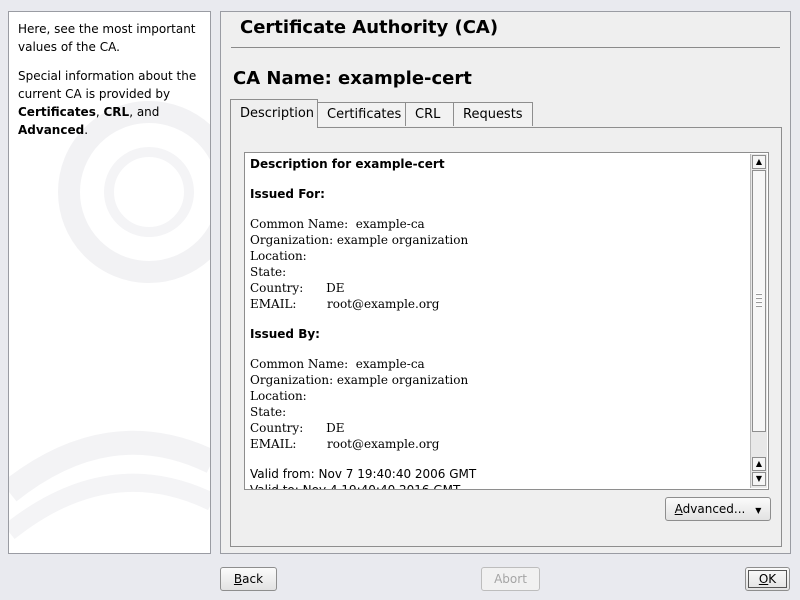 This screenshot has height=600, width=800. I want to click on vertical-scrollbar: ▲ ▲ ▼, so click(758, 321).